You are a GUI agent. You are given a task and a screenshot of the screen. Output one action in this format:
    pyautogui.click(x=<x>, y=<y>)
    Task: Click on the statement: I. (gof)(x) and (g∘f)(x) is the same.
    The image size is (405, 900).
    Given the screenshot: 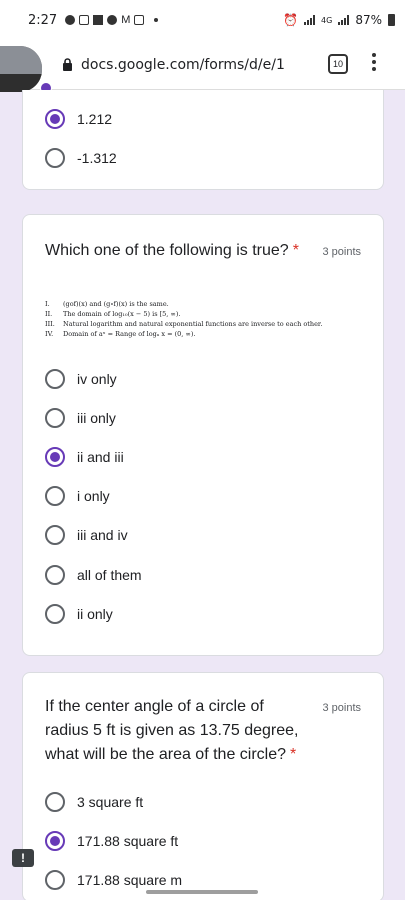 What is the action you would take?
    pyautogui.click(x=107, y=304)
    